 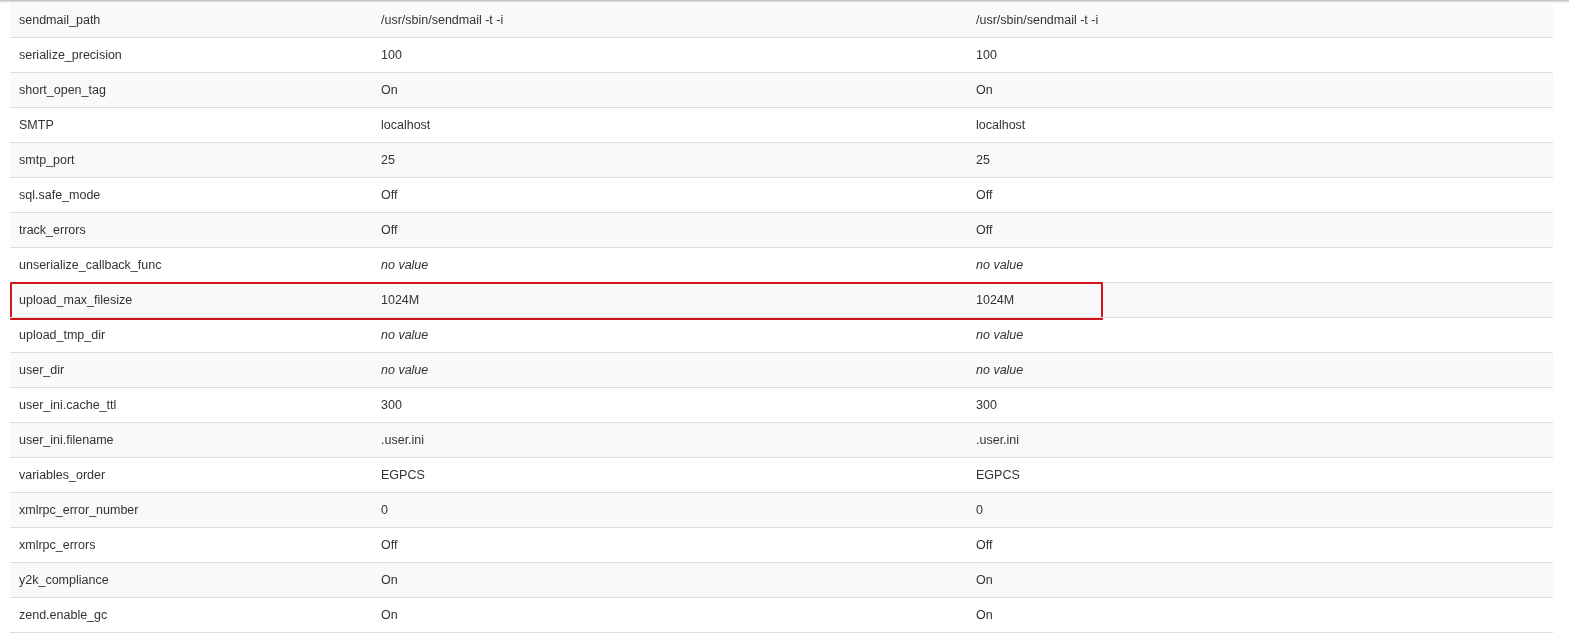 I want to click on table-cell-text: sql.safe_mode, so click(x=60, y=195).